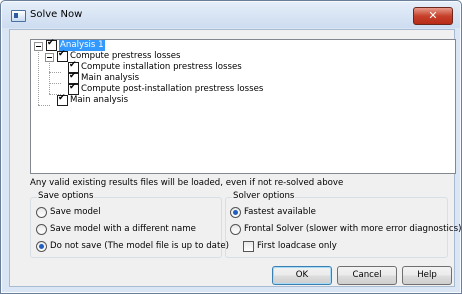  Describe the element at coordinates (297, 246) in the screenshot. I see `checkbox-label: First loadcase only` at that location.